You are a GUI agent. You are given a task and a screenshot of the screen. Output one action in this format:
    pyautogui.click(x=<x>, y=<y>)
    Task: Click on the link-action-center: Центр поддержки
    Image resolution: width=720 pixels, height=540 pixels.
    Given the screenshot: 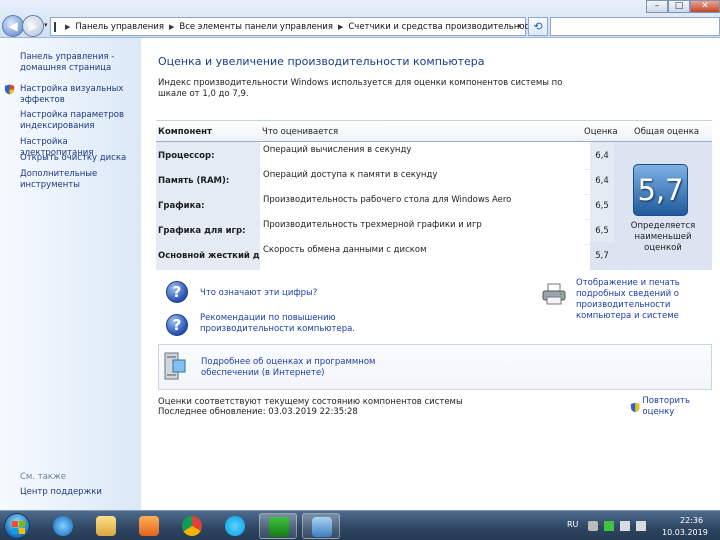 What is the action you would take?
    pyautogui.click(x=61, y=492)
    